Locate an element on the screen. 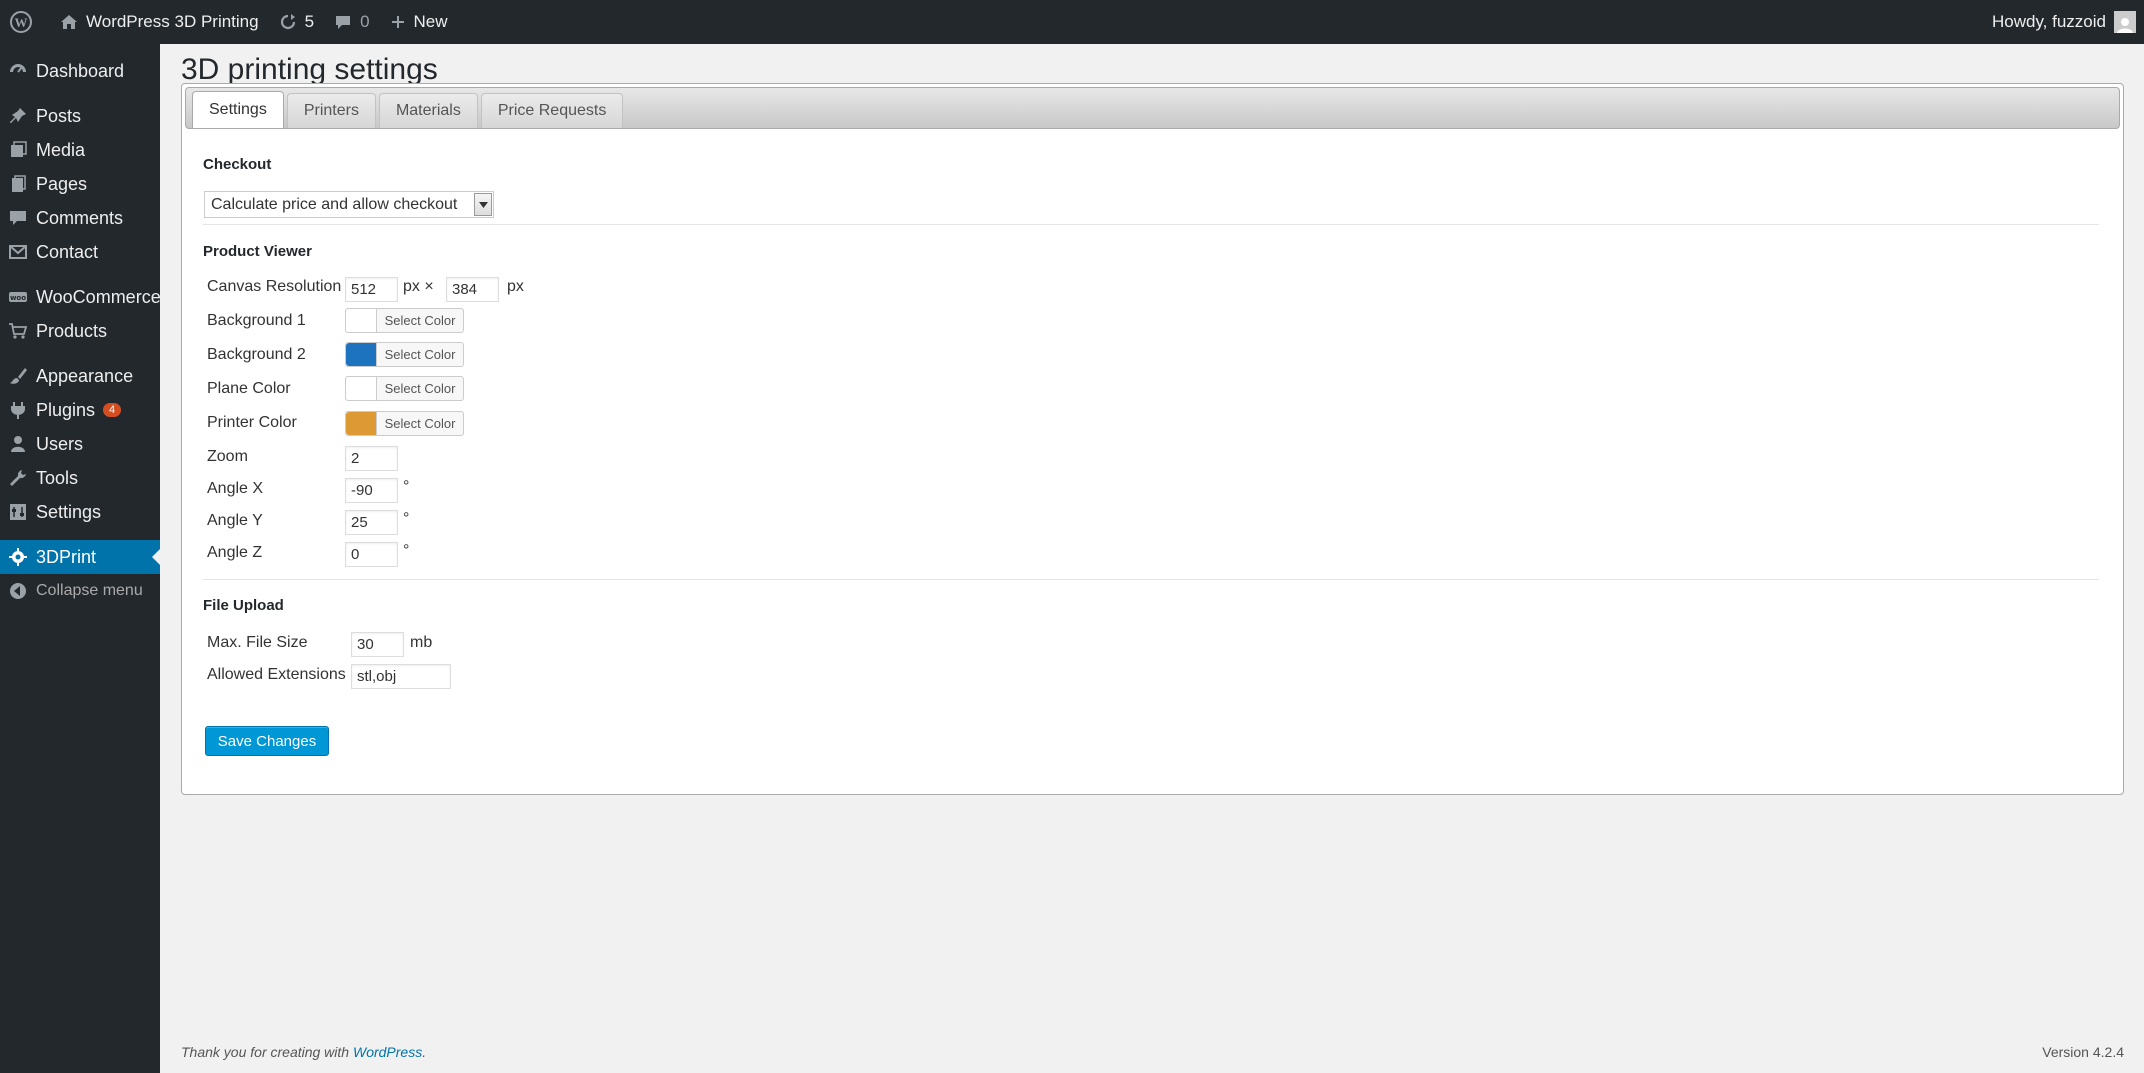 The image size is (2144, 1073). comments-link: 0 is located at coordinates (351, 22).